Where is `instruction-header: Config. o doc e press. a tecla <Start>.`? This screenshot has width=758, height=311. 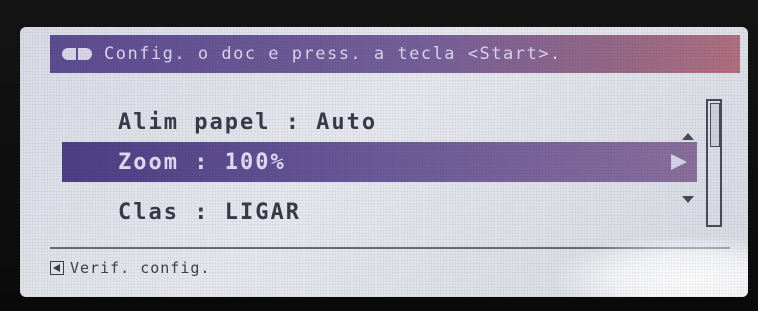
instruction-header: Config. o doc e press. a tecla <Start>. is located at coordinates (395, 54).